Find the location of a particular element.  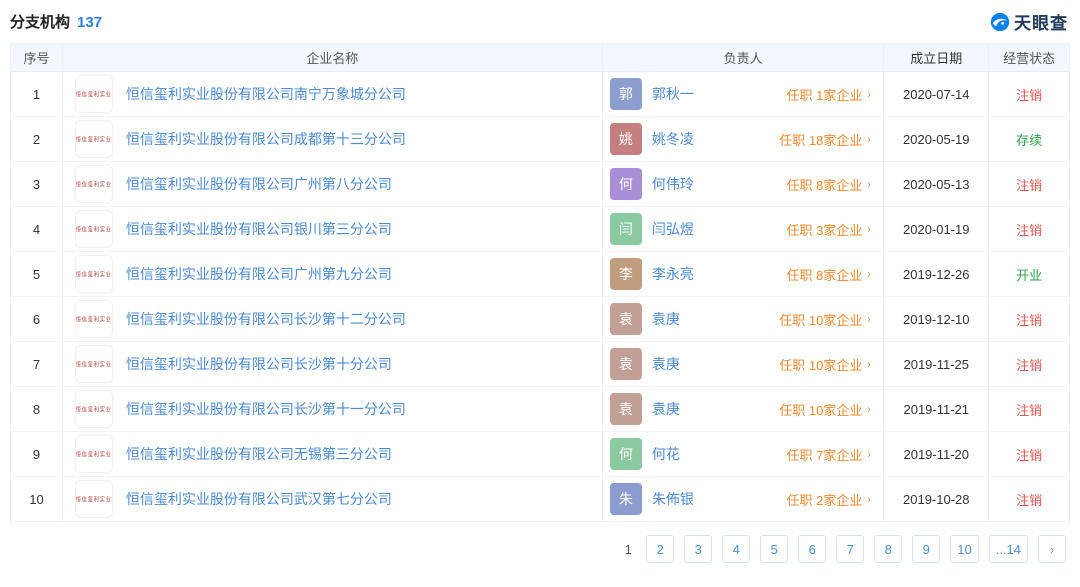

leader-positions-link: 任职 3家企业 › is located at coordinates (829, 229).